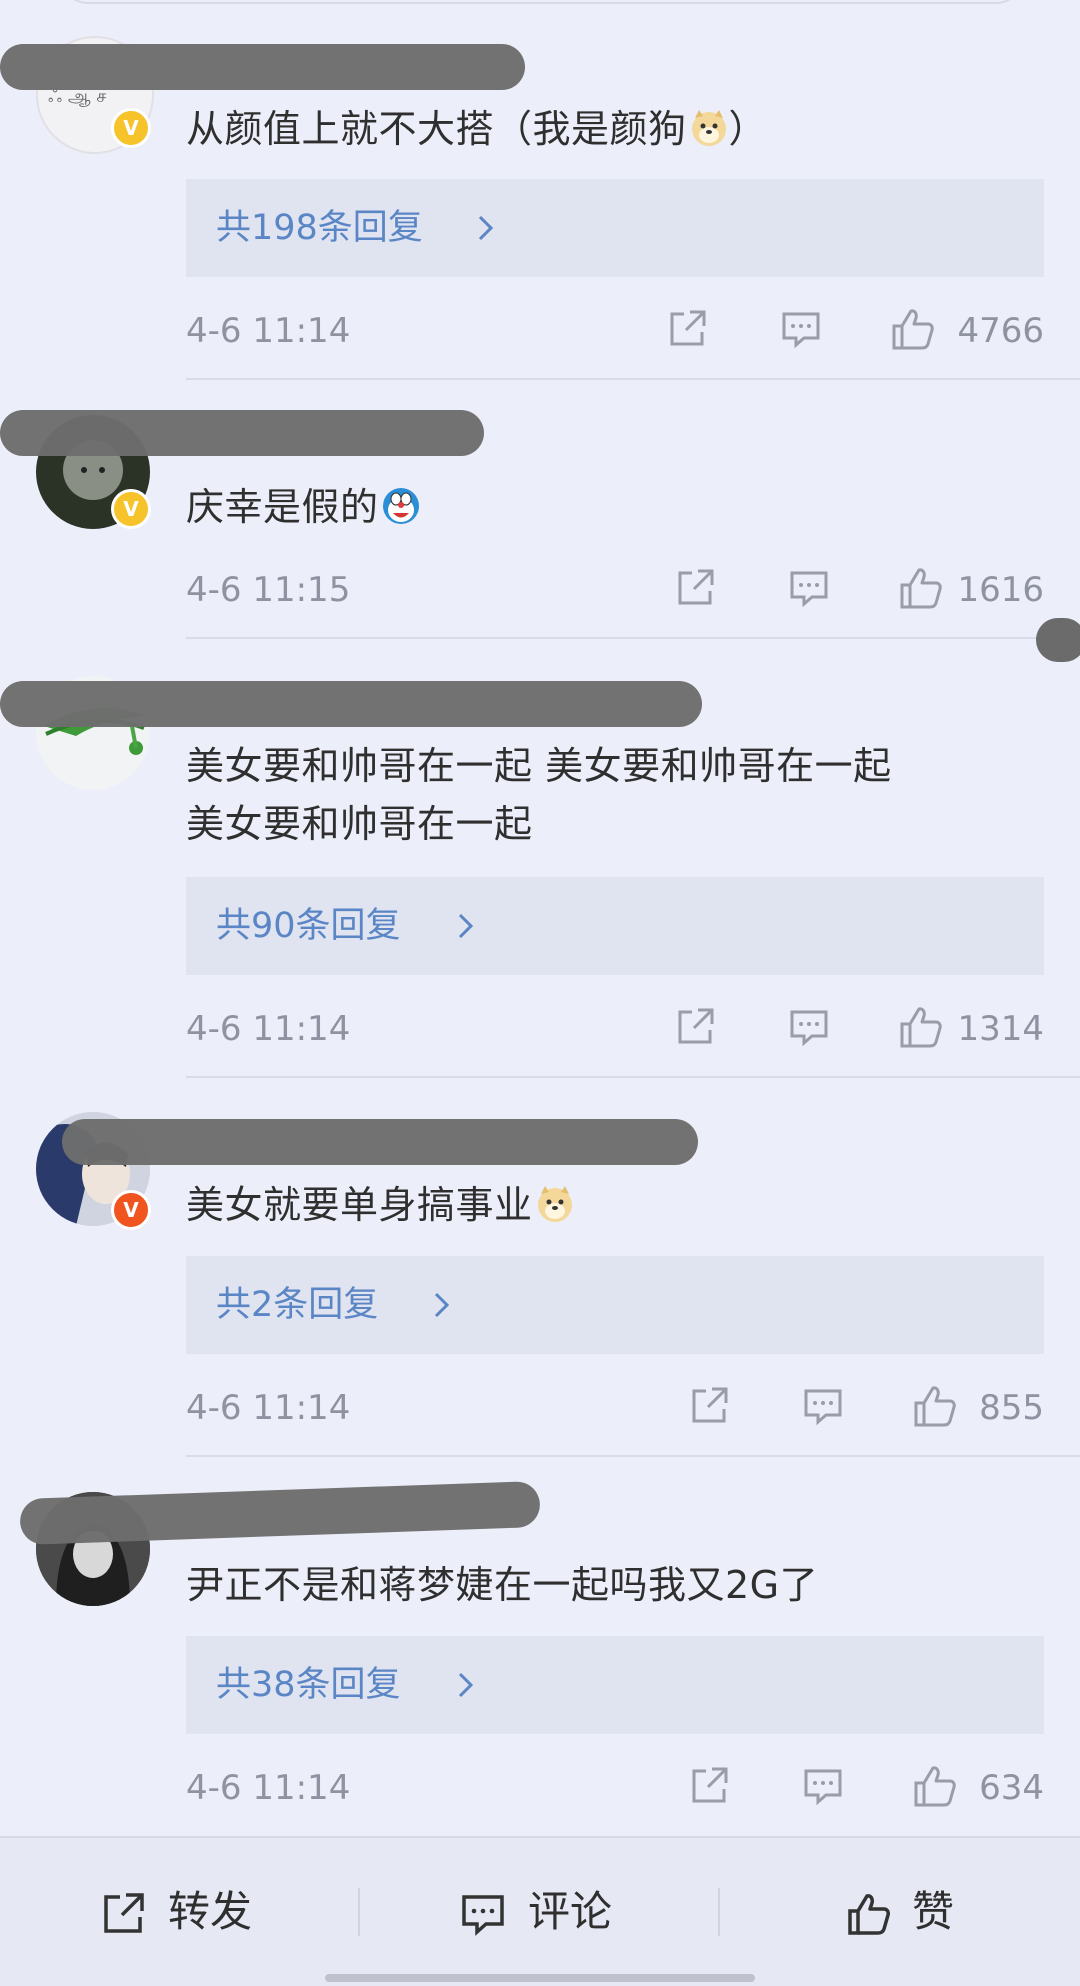  What do you see at coordinates (615, 228) in the screenshot?
I see `replies-link: 共198条回复` at bounding box center [615, 228].